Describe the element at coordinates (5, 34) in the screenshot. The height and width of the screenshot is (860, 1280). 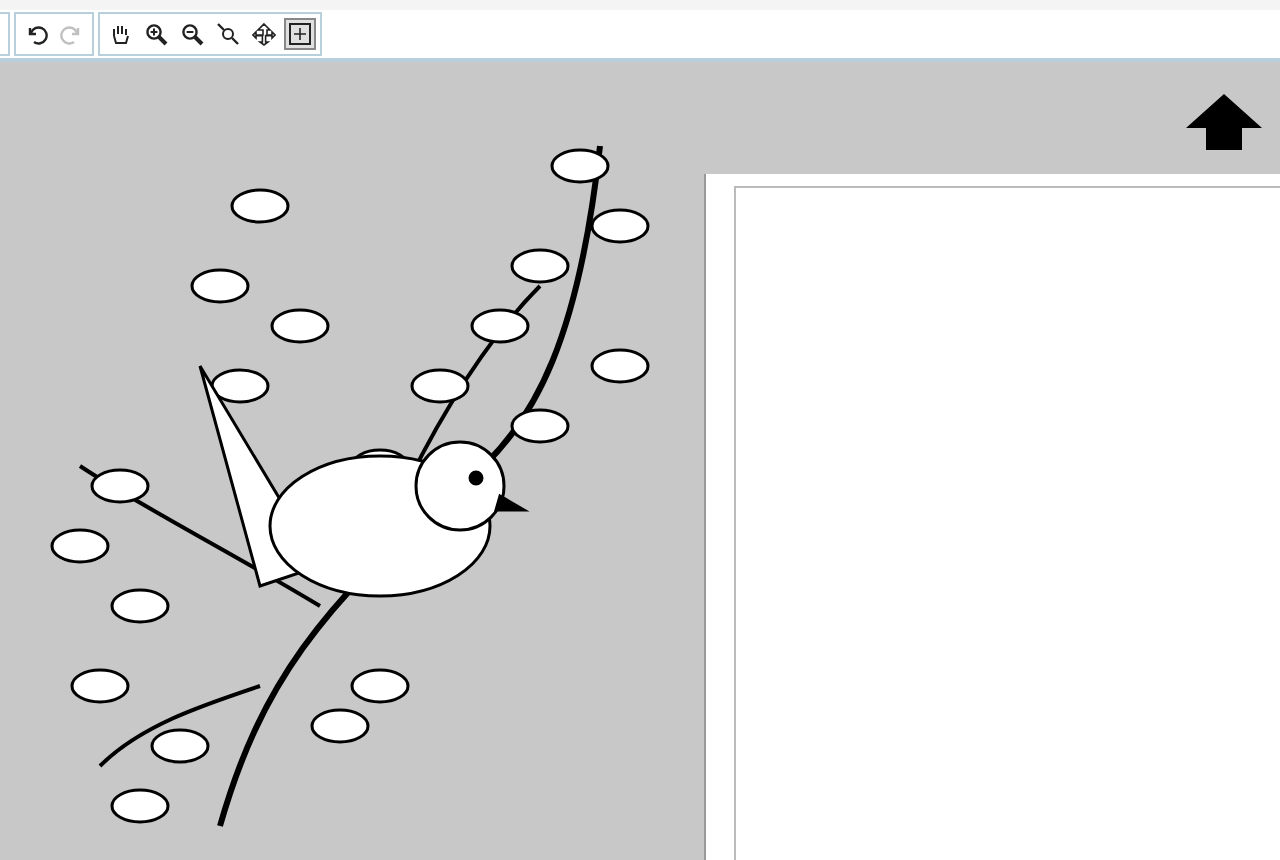
I see `toolbar-group-edge` at that location.